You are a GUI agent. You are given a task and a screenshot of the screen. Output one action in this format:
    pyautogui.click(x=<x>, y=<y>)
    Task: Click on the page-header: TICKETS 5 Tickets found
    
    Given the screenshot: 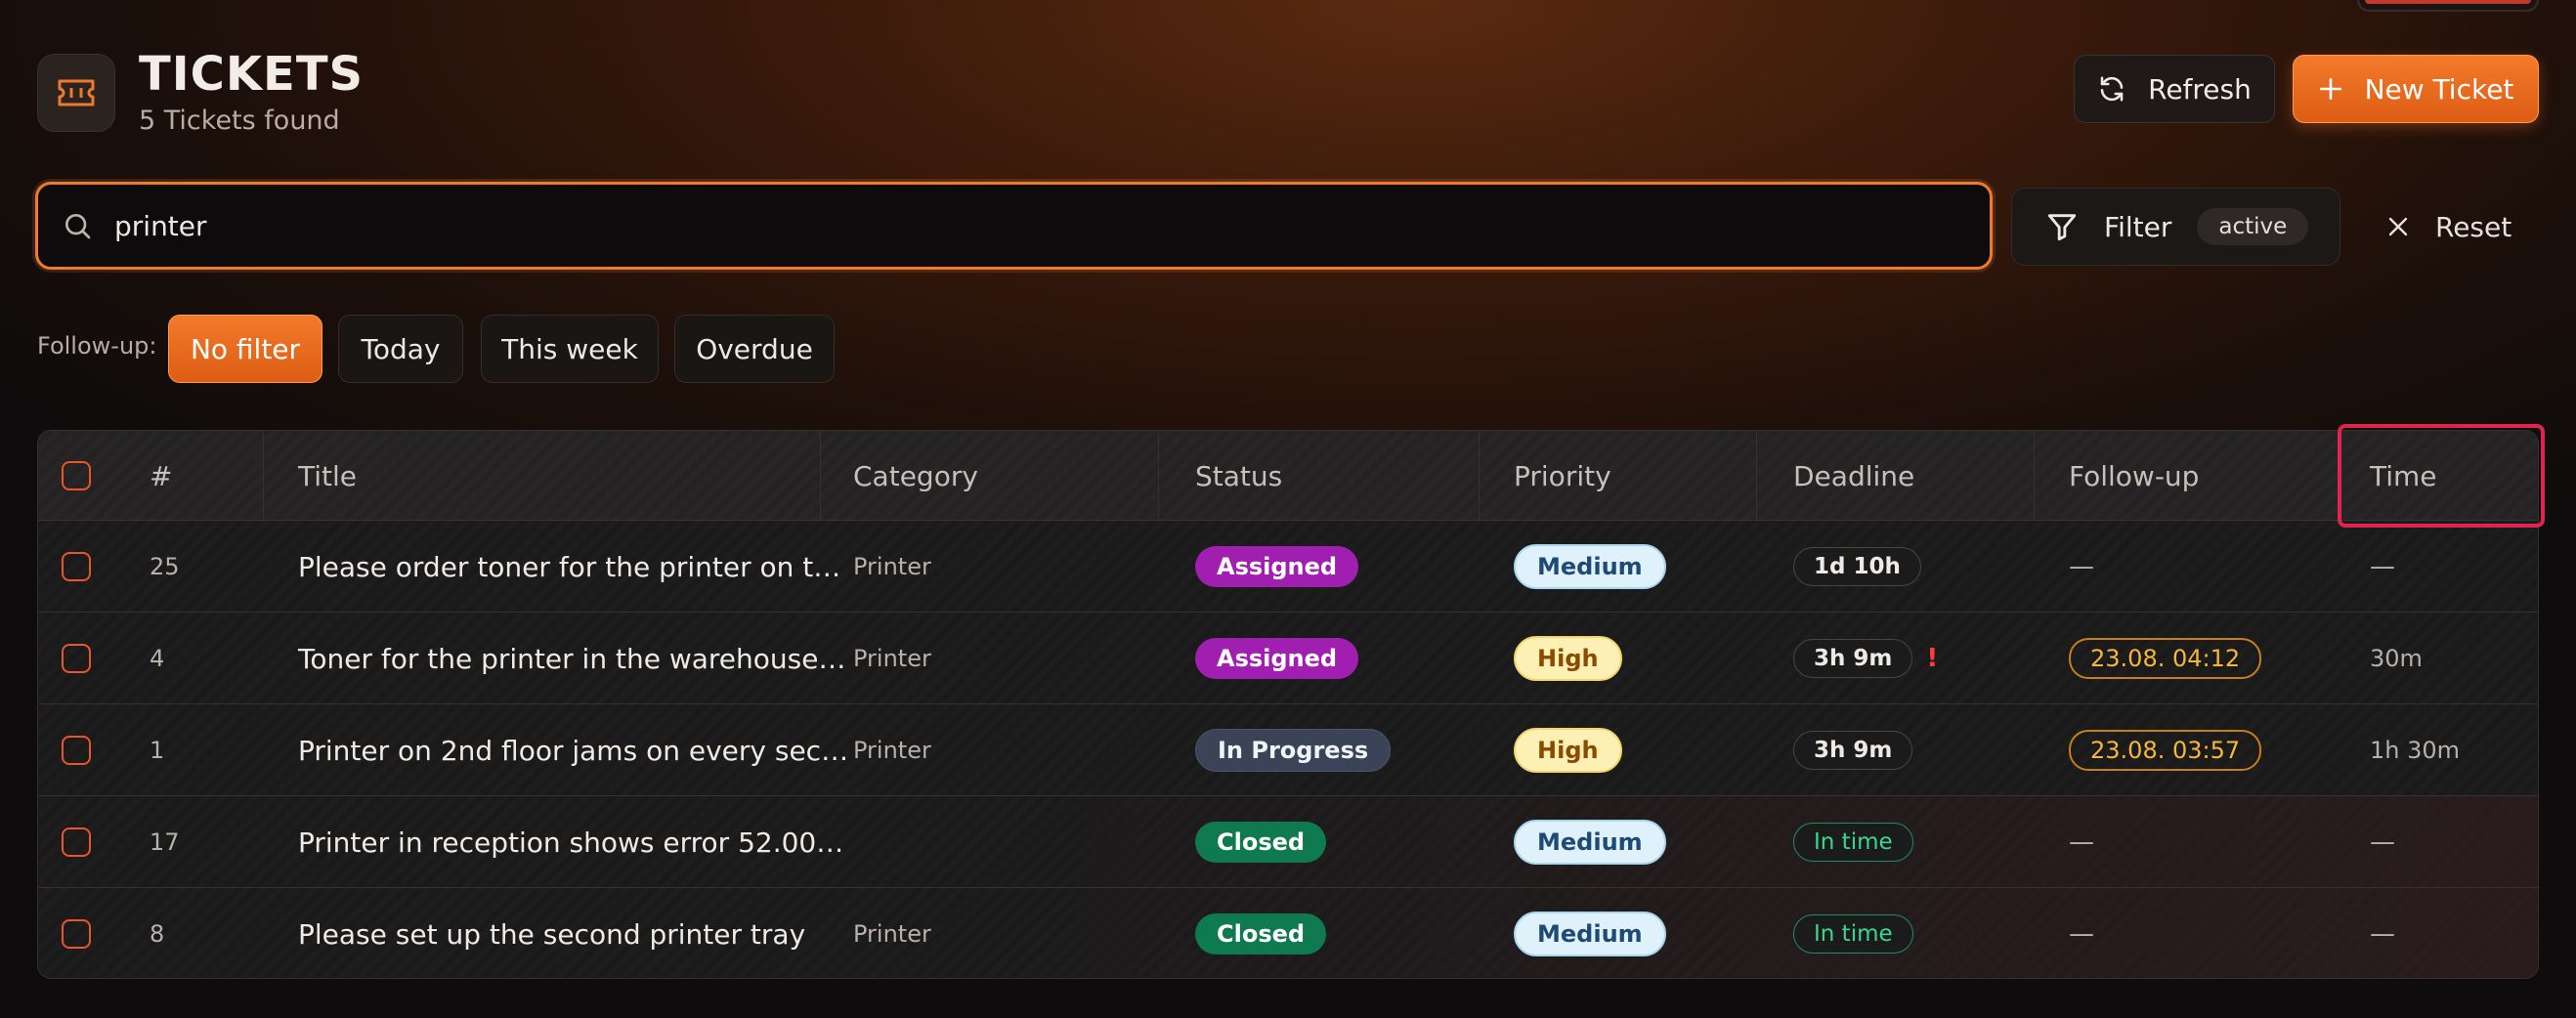 What is the action you would take?
    pyautogui.click(x=201, y=92)
    